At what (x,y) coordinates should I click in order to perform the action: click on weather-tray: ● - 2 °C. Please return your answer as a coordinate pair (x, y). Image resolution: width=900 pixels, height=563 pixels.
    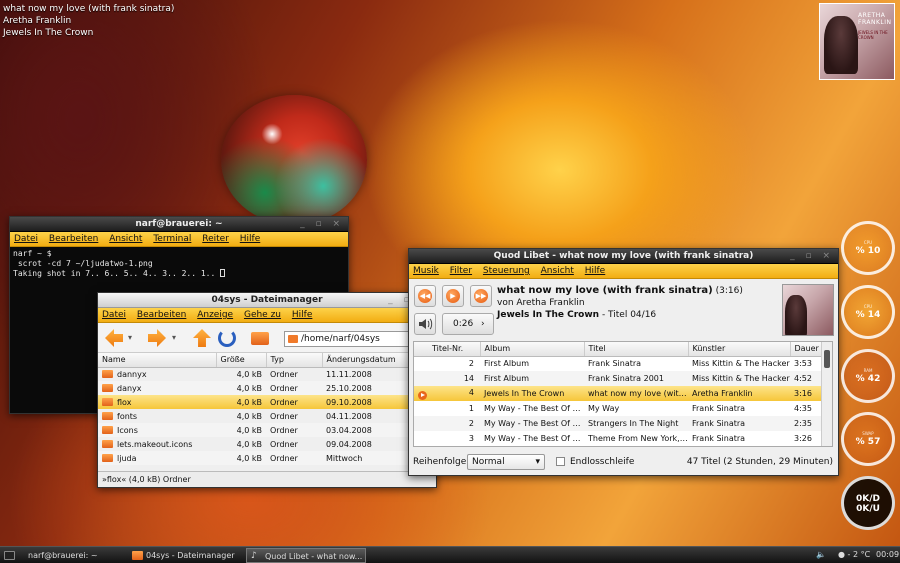
    Looking at the image, I should click on (854, 555).